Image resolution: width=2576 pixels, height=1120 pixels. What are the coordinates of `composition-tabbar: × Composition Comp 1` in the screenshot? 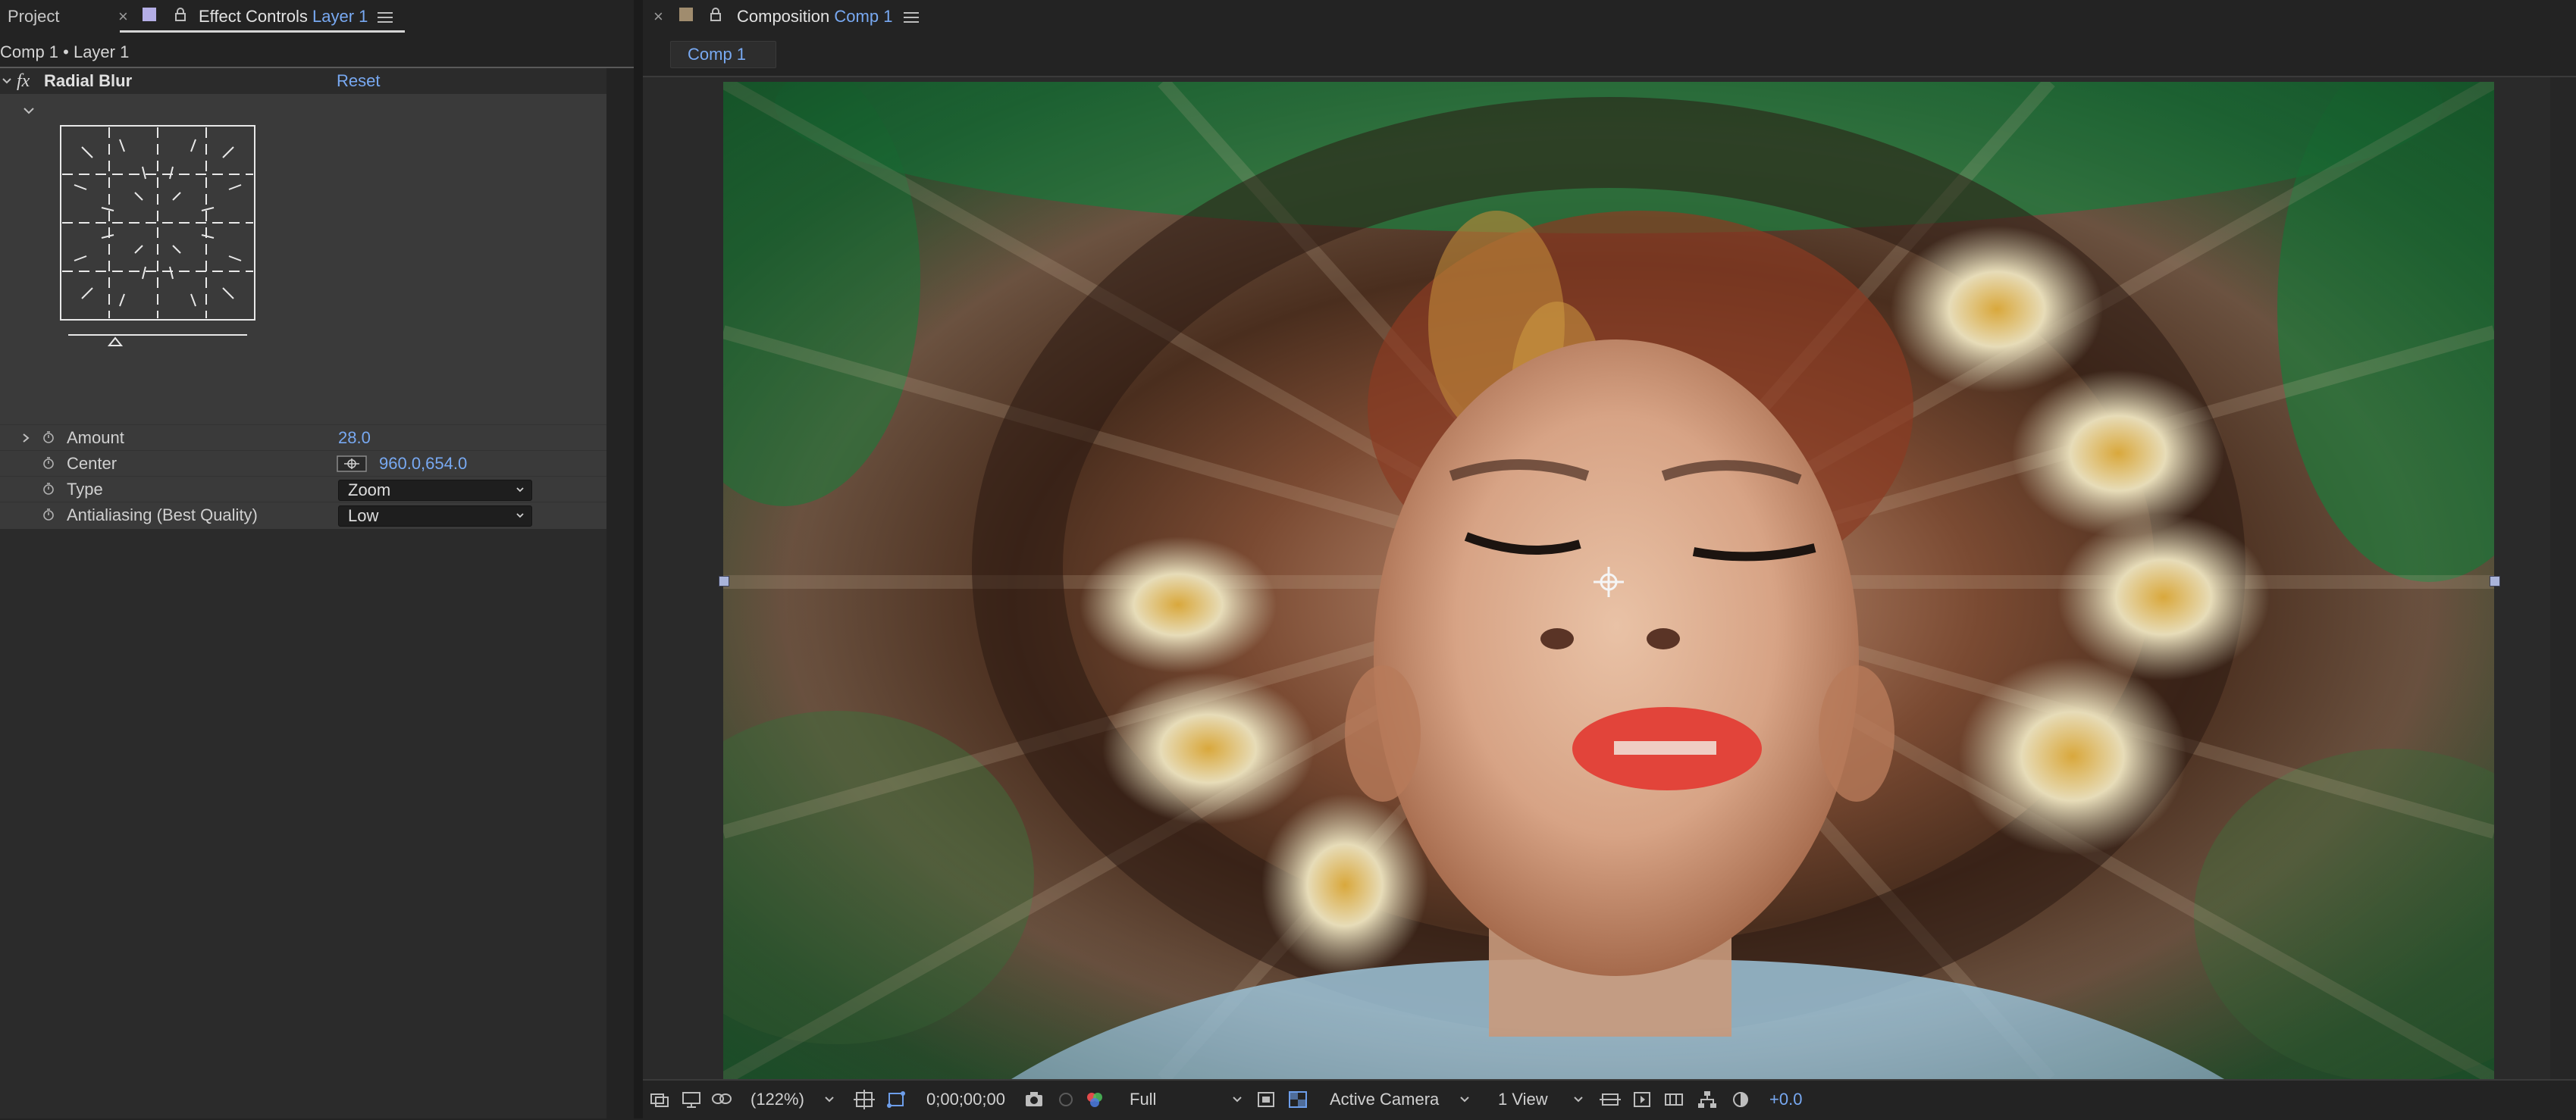 It's located at (1609, 16).